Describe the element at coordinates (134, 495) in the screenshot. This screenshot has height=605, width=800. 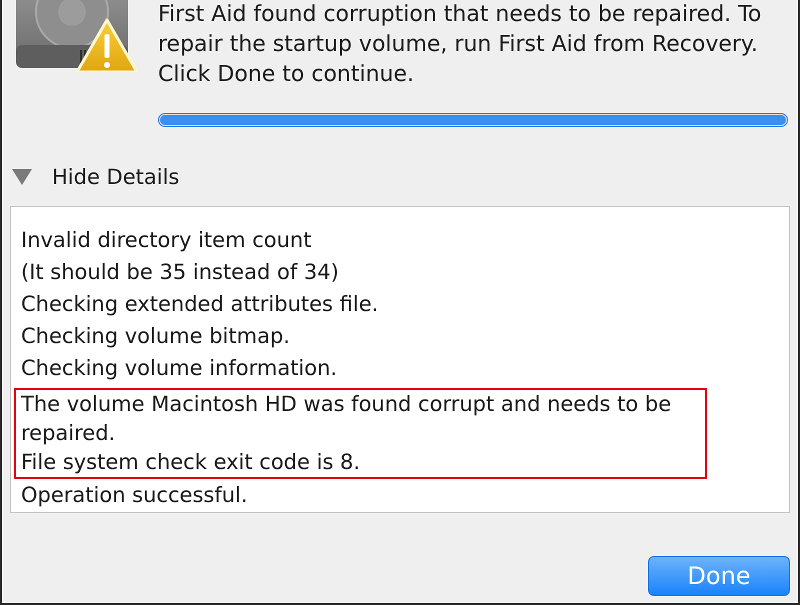
I see `log-line: Operation successful.` at that location.